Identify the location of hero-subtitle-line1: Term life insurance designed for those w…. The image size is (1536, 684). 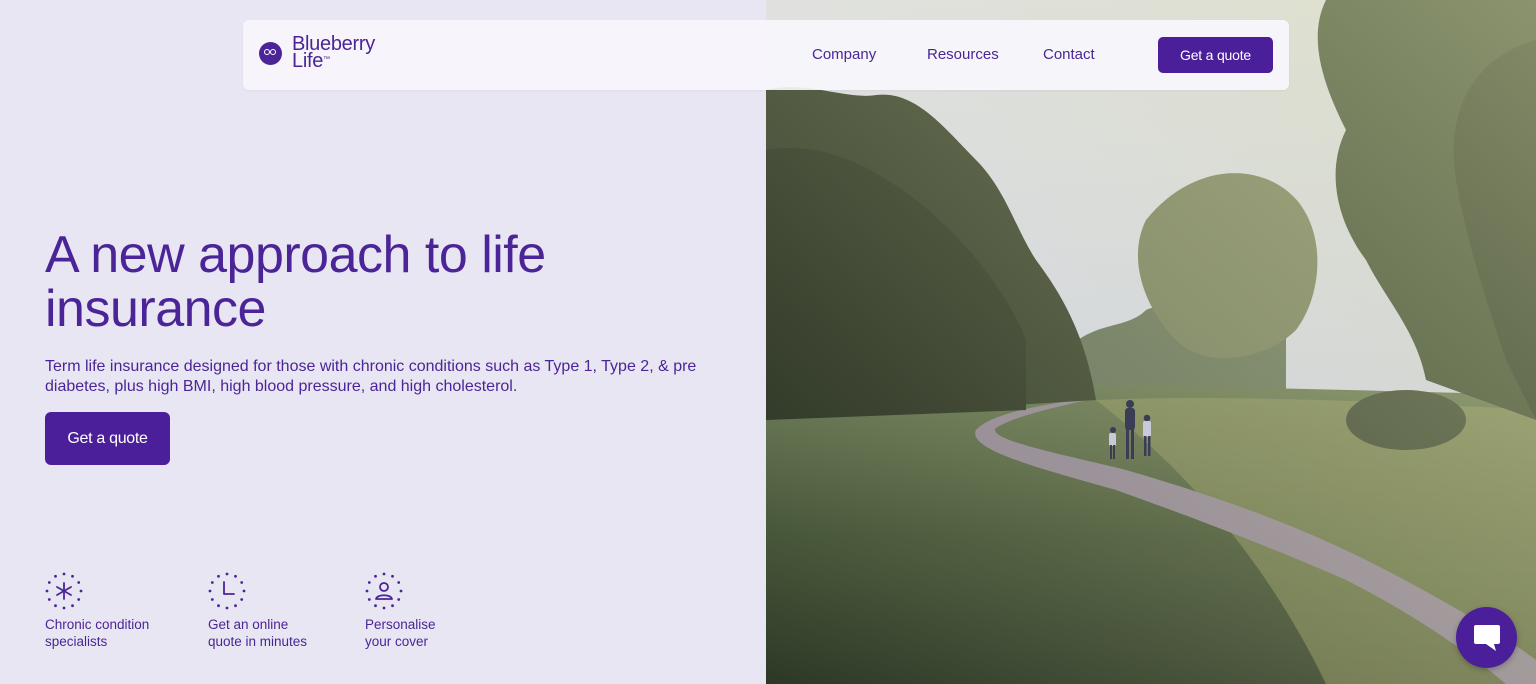
(371, 366).